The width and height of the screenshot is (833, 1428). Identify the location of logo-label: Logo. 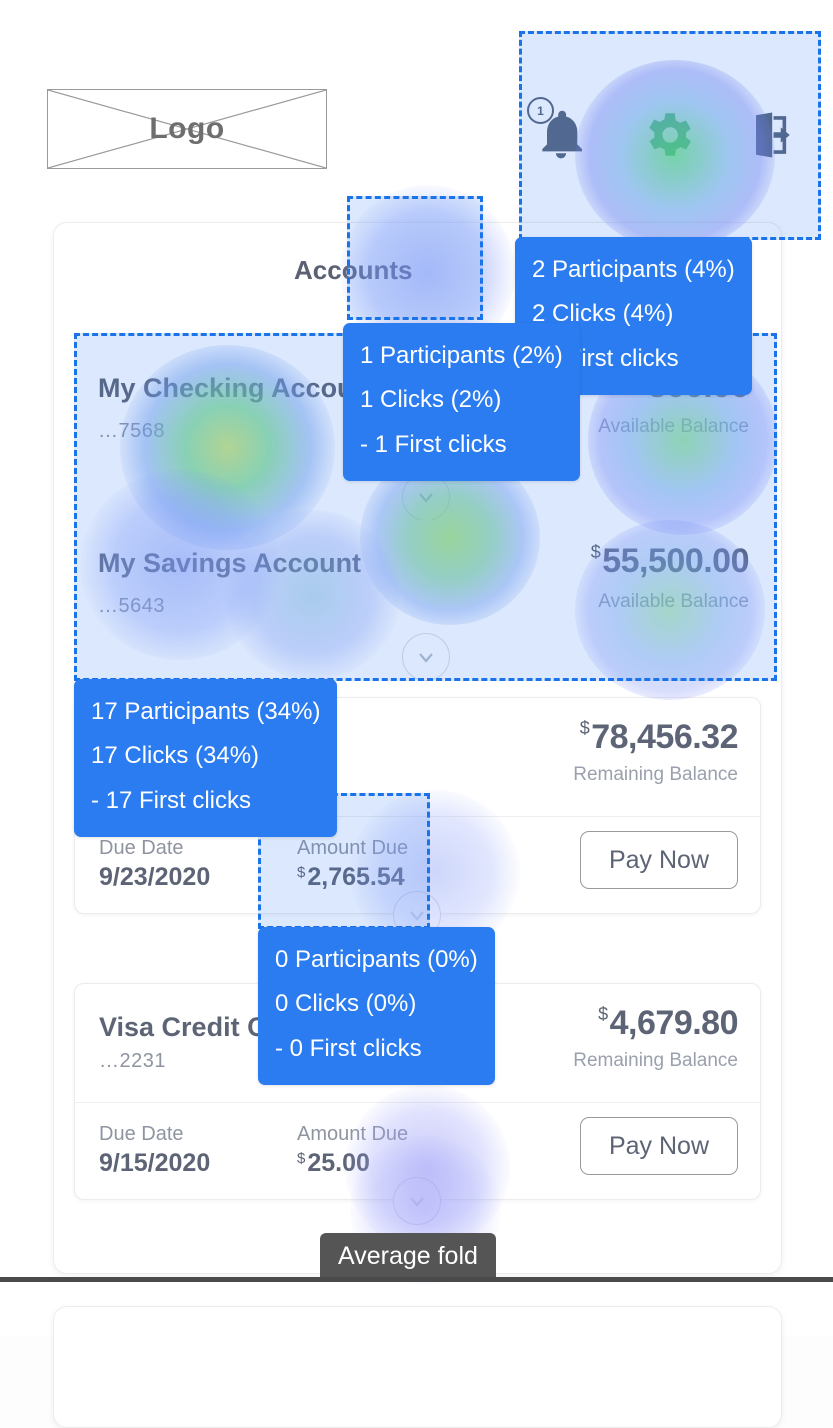
(187, 128).